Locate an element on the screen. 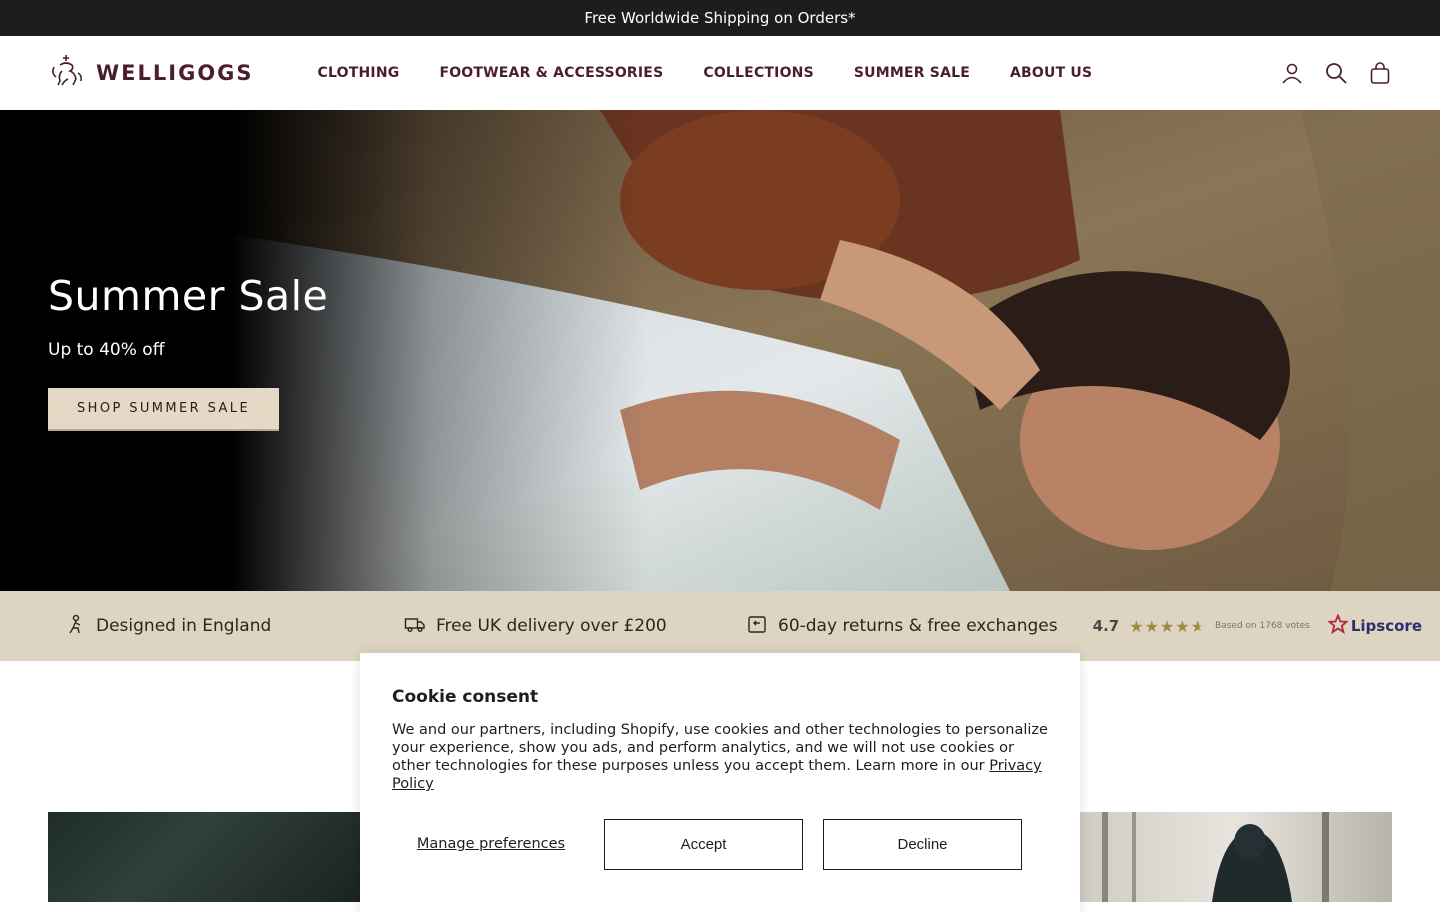  usp-designed: Designed in England is located at coordinates (234, 626).